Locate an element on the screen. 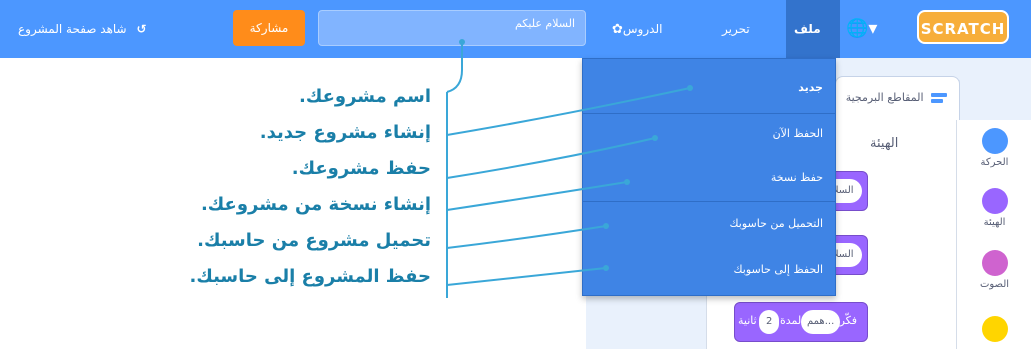  annotation-load-from-computer: تحميل مشروع من حاسبك. is located at coordinates (314, 240).